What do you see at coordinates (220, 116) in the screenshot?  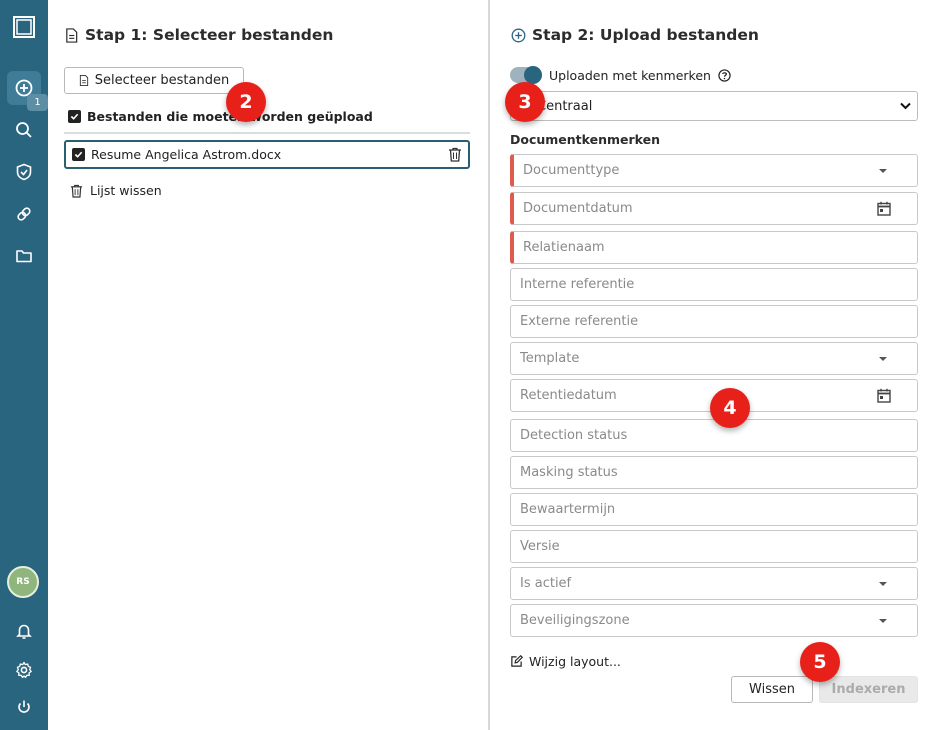 I see `files-list-header: Bestanden die moeten worden geüpload` at bounding box center [220, 116].